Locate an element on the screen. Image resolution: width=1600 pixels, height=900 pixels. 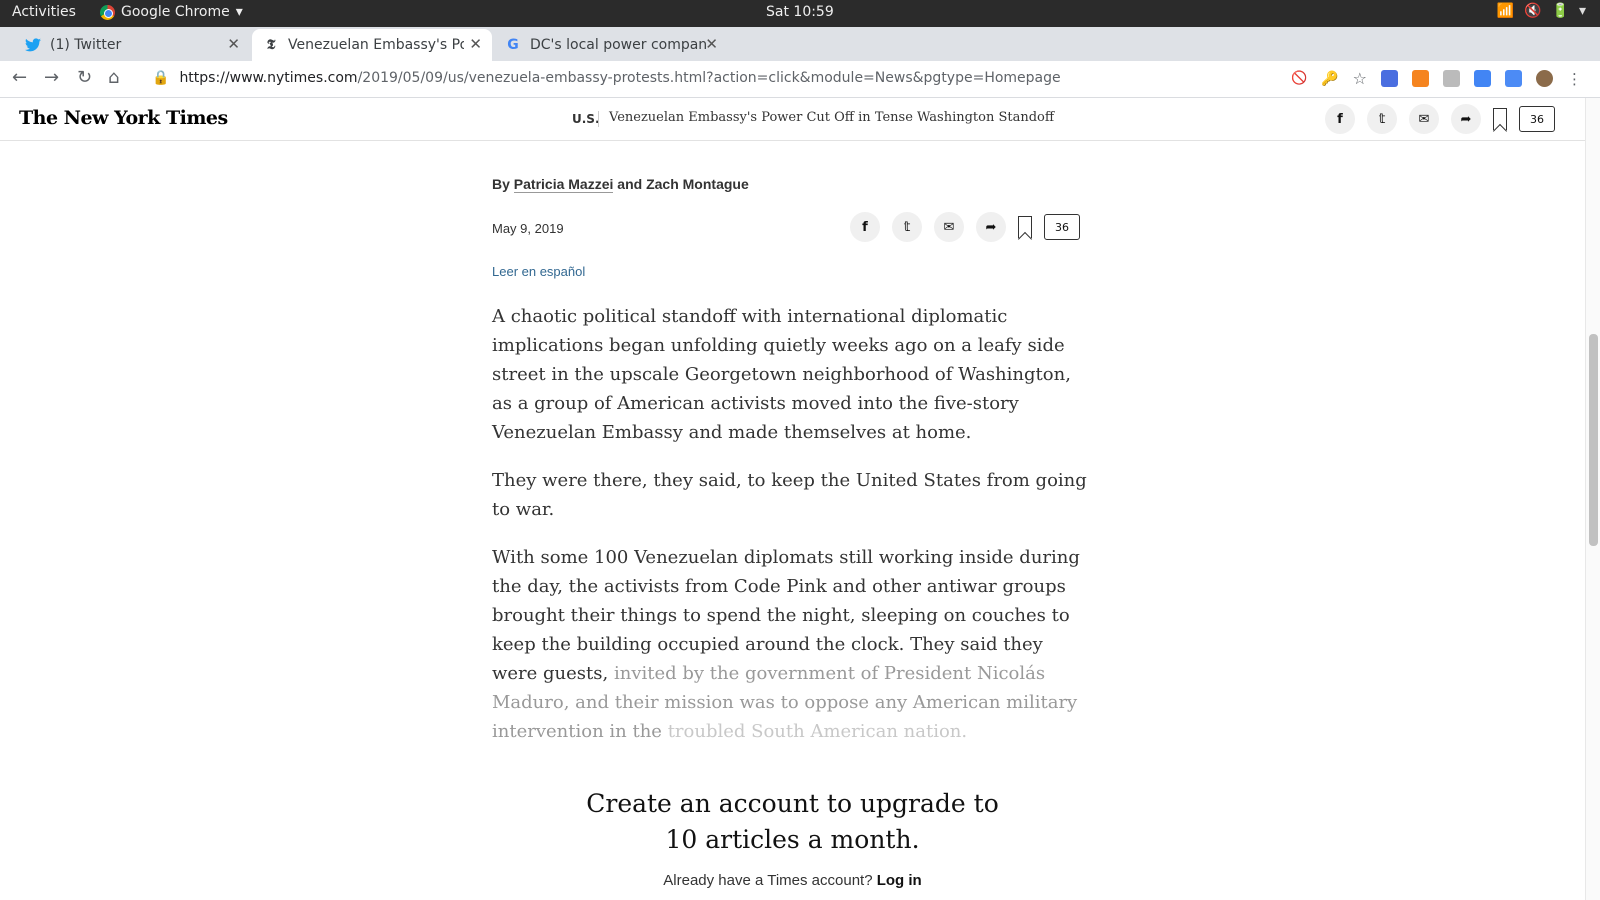
chrome-icon is located at coordinates (107, 12).